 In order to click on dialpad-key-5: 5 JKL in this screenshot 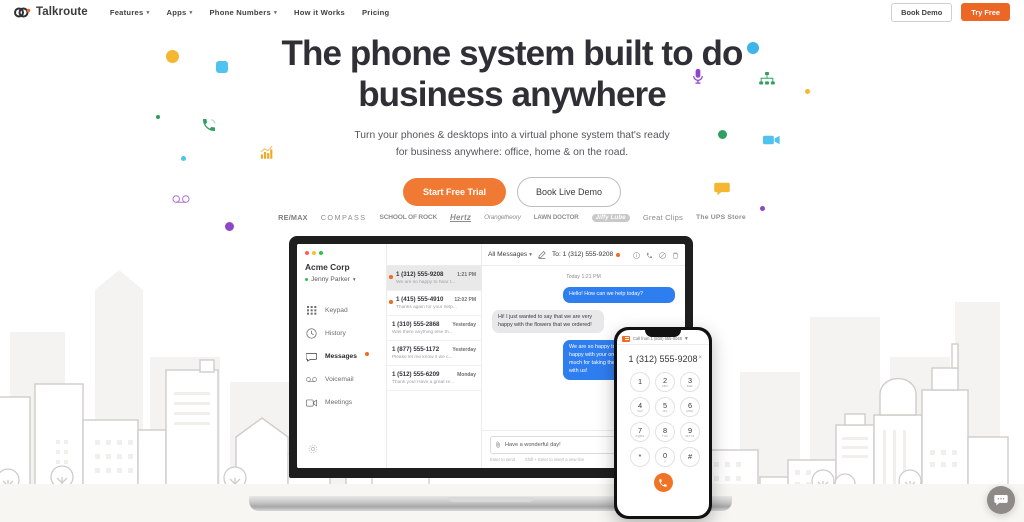, I will do `click(665, 407)`.